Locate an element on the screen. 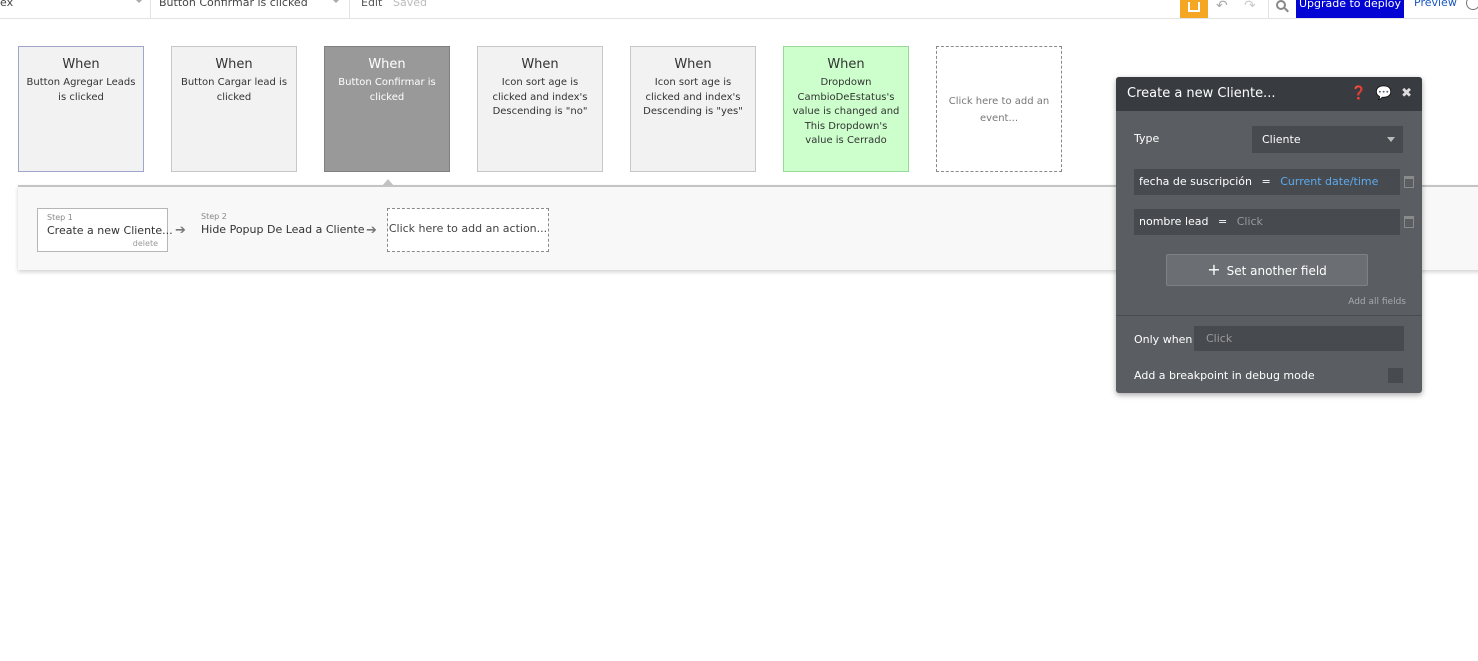 Image resolution: width=1478 pixels, height=661 pixels. page-select: ex is located at coordinates (74, 9).